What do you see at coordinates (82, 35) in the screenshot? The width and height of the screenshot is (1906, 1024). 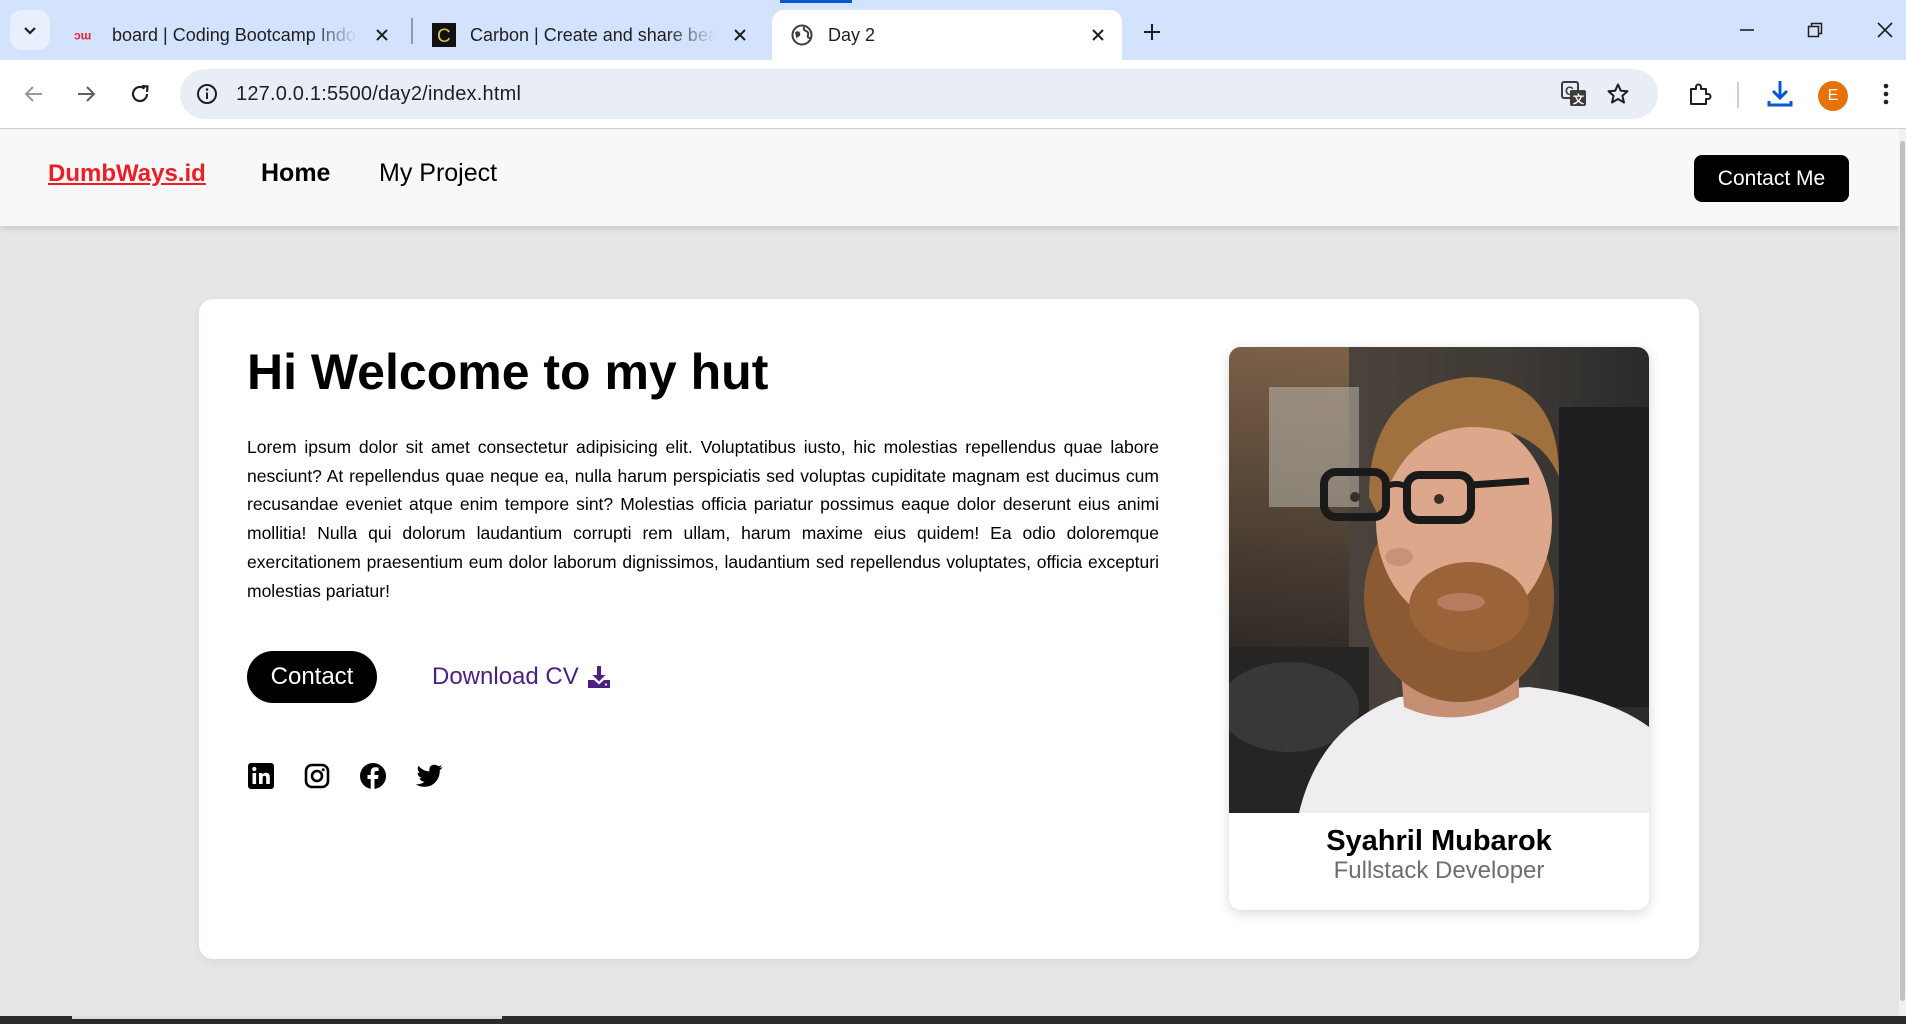 I see `svg-text: ɔɯ` at bounding box center [82, 35].